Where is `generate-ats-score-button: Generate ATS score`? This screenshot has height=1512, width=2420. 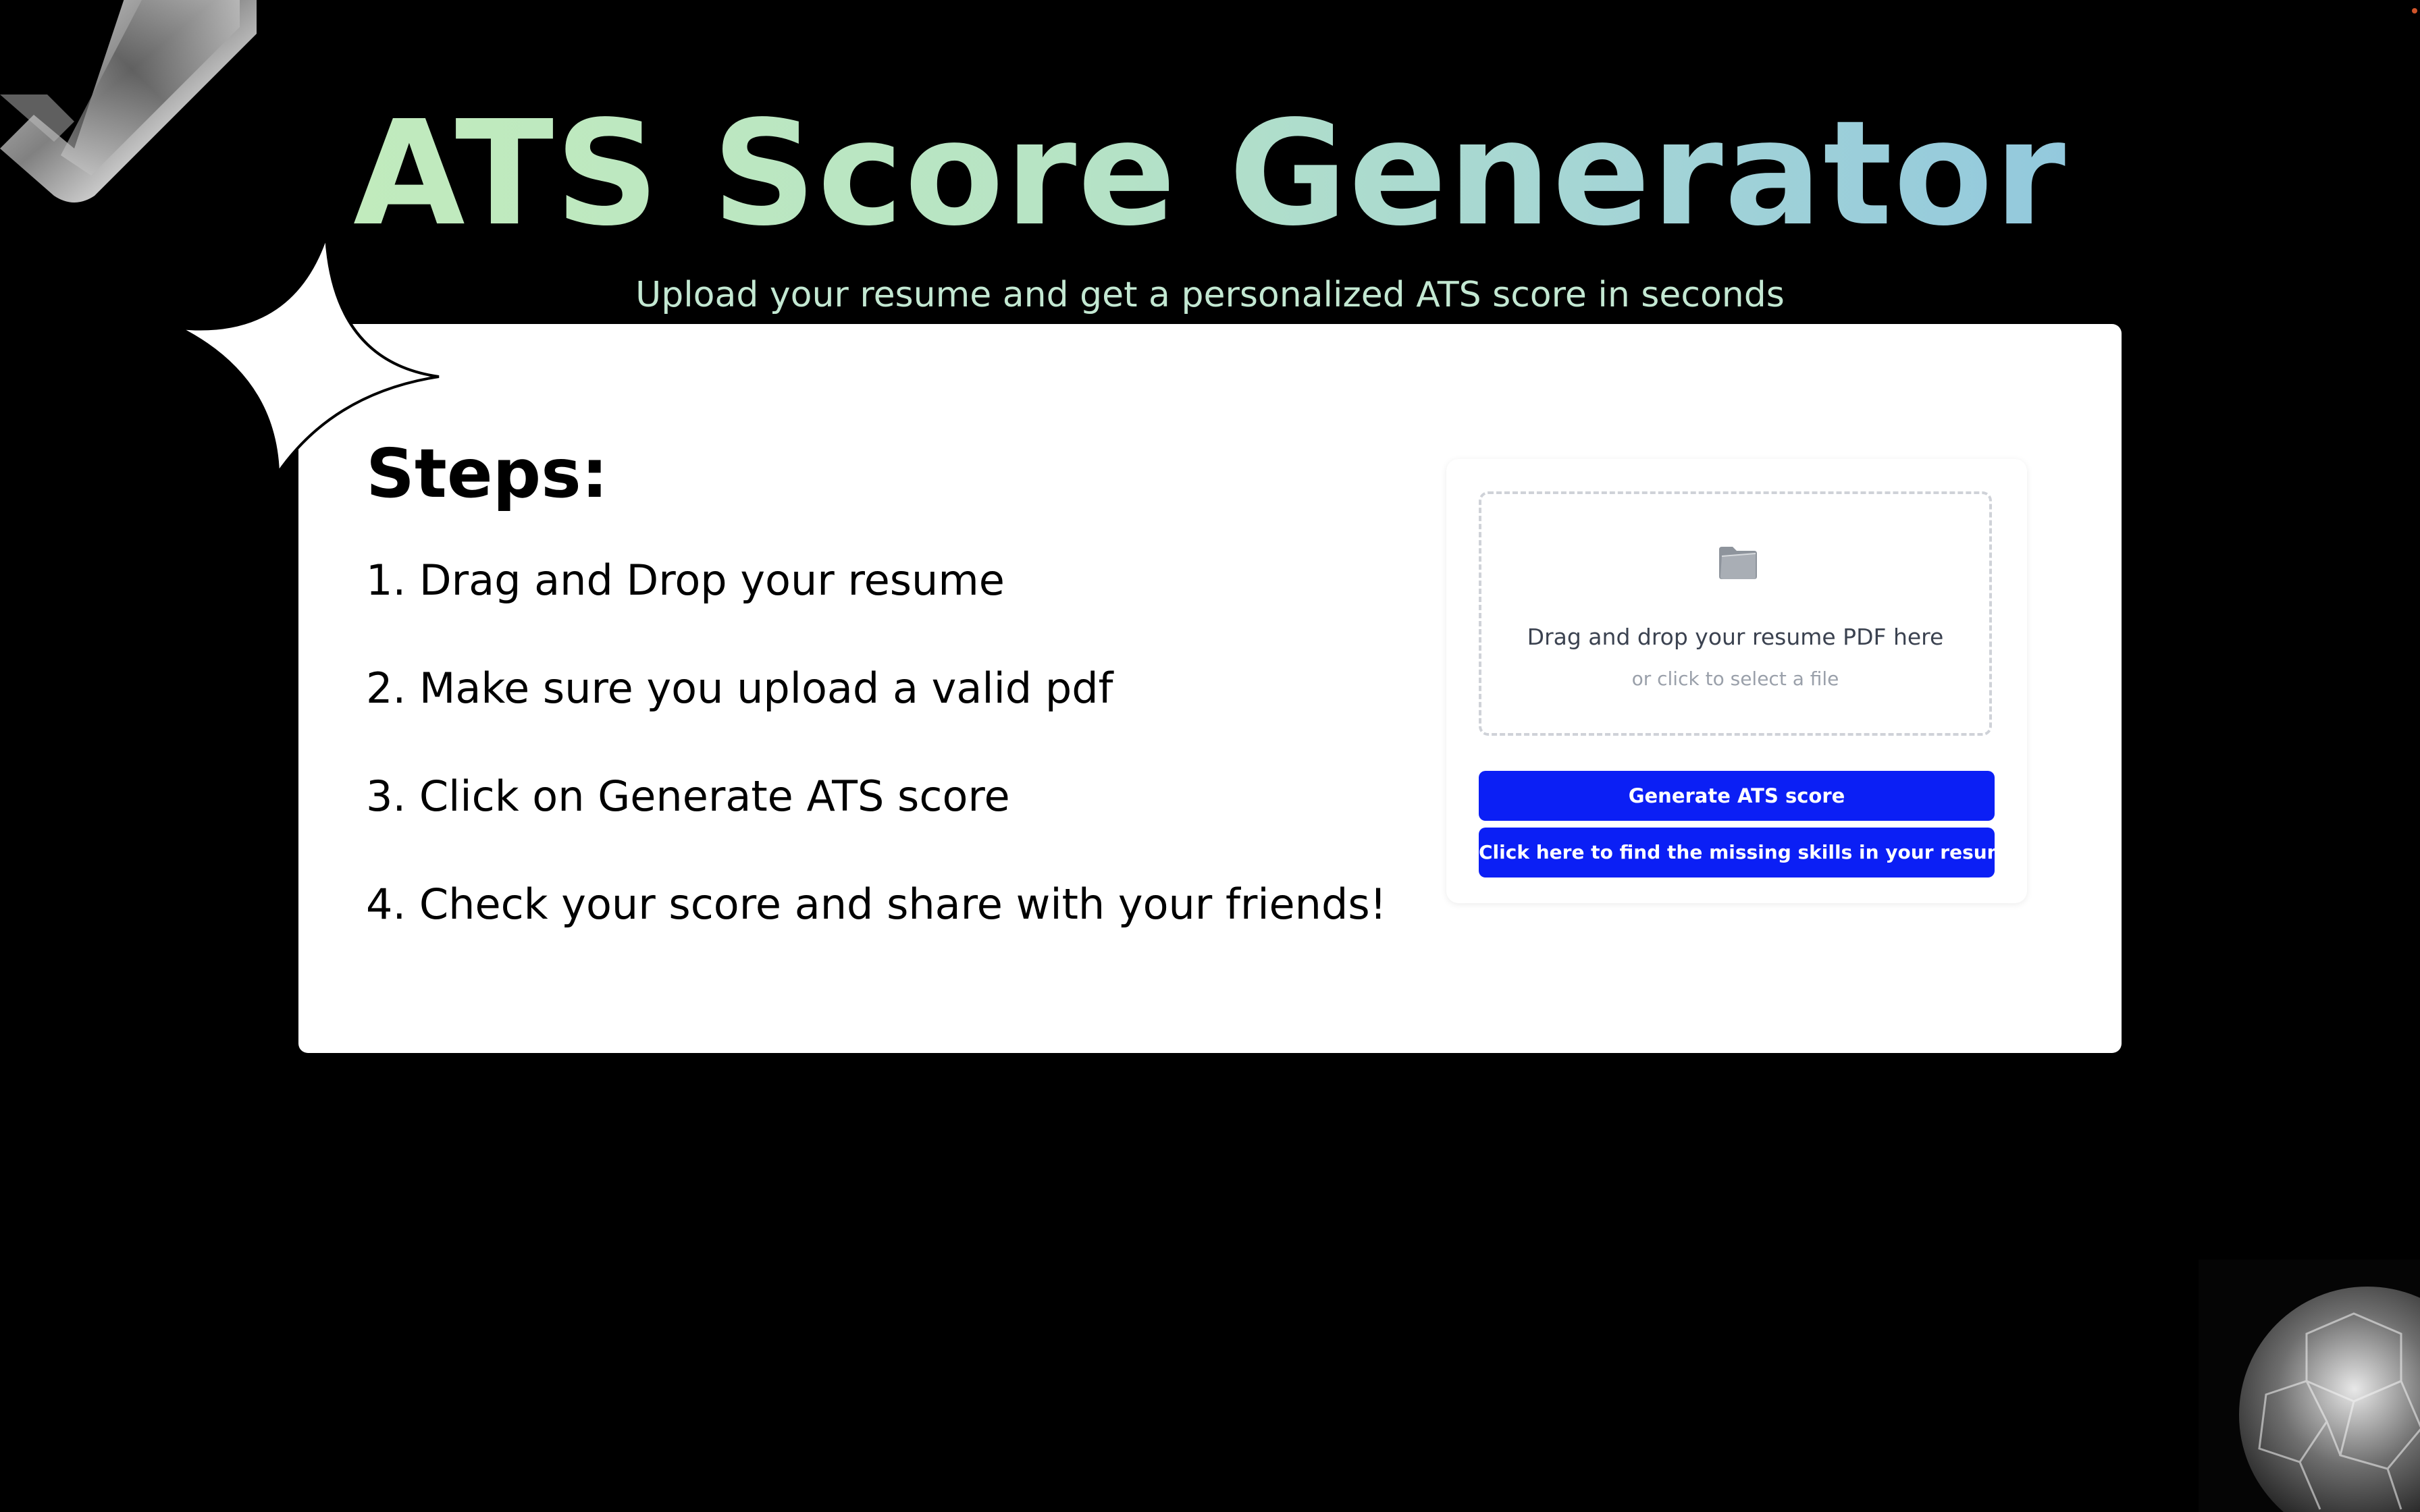
generate-ats-score-button: Generate ATS score is located at coordinates (1737, 796).